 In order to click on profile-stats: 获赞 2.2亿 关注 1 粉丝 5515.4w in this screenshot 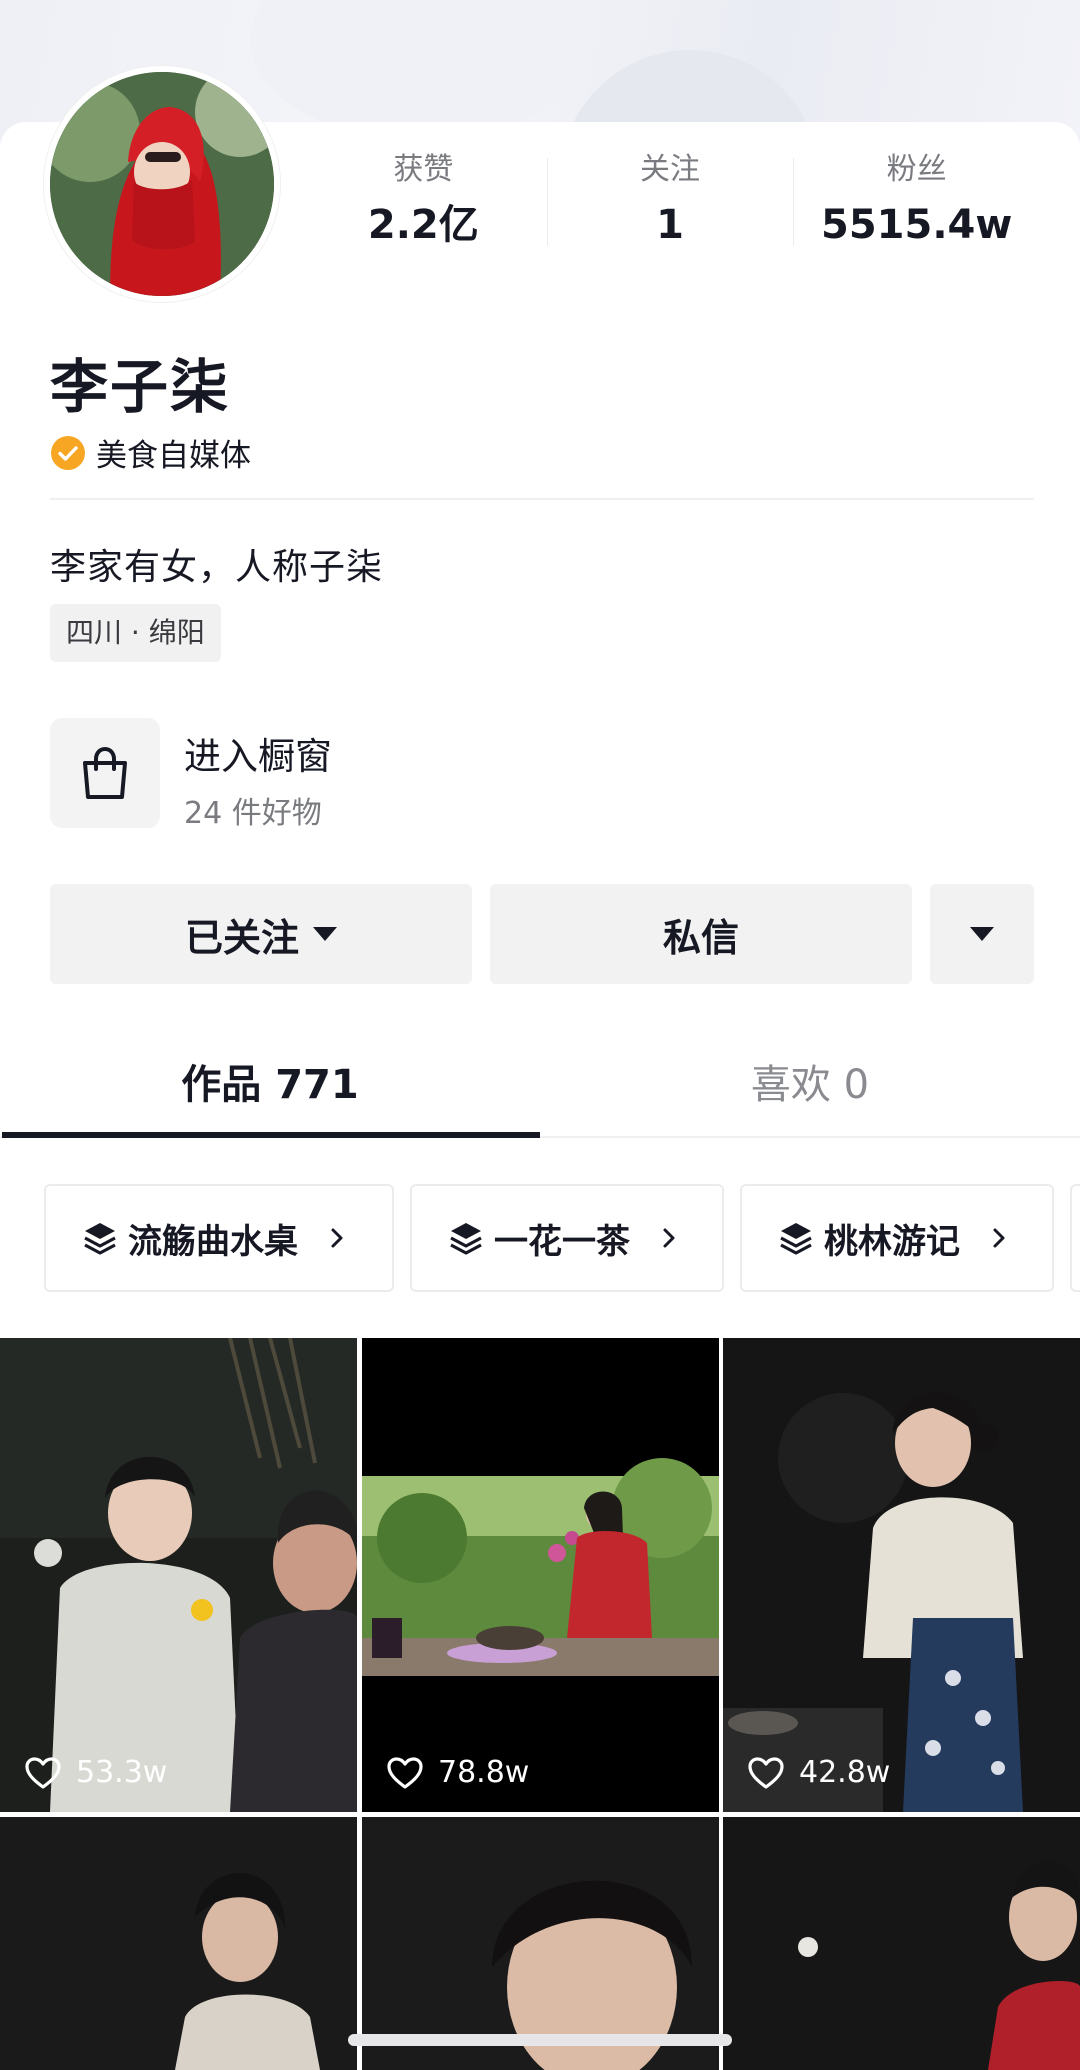, I will do `click(670, 205)`.